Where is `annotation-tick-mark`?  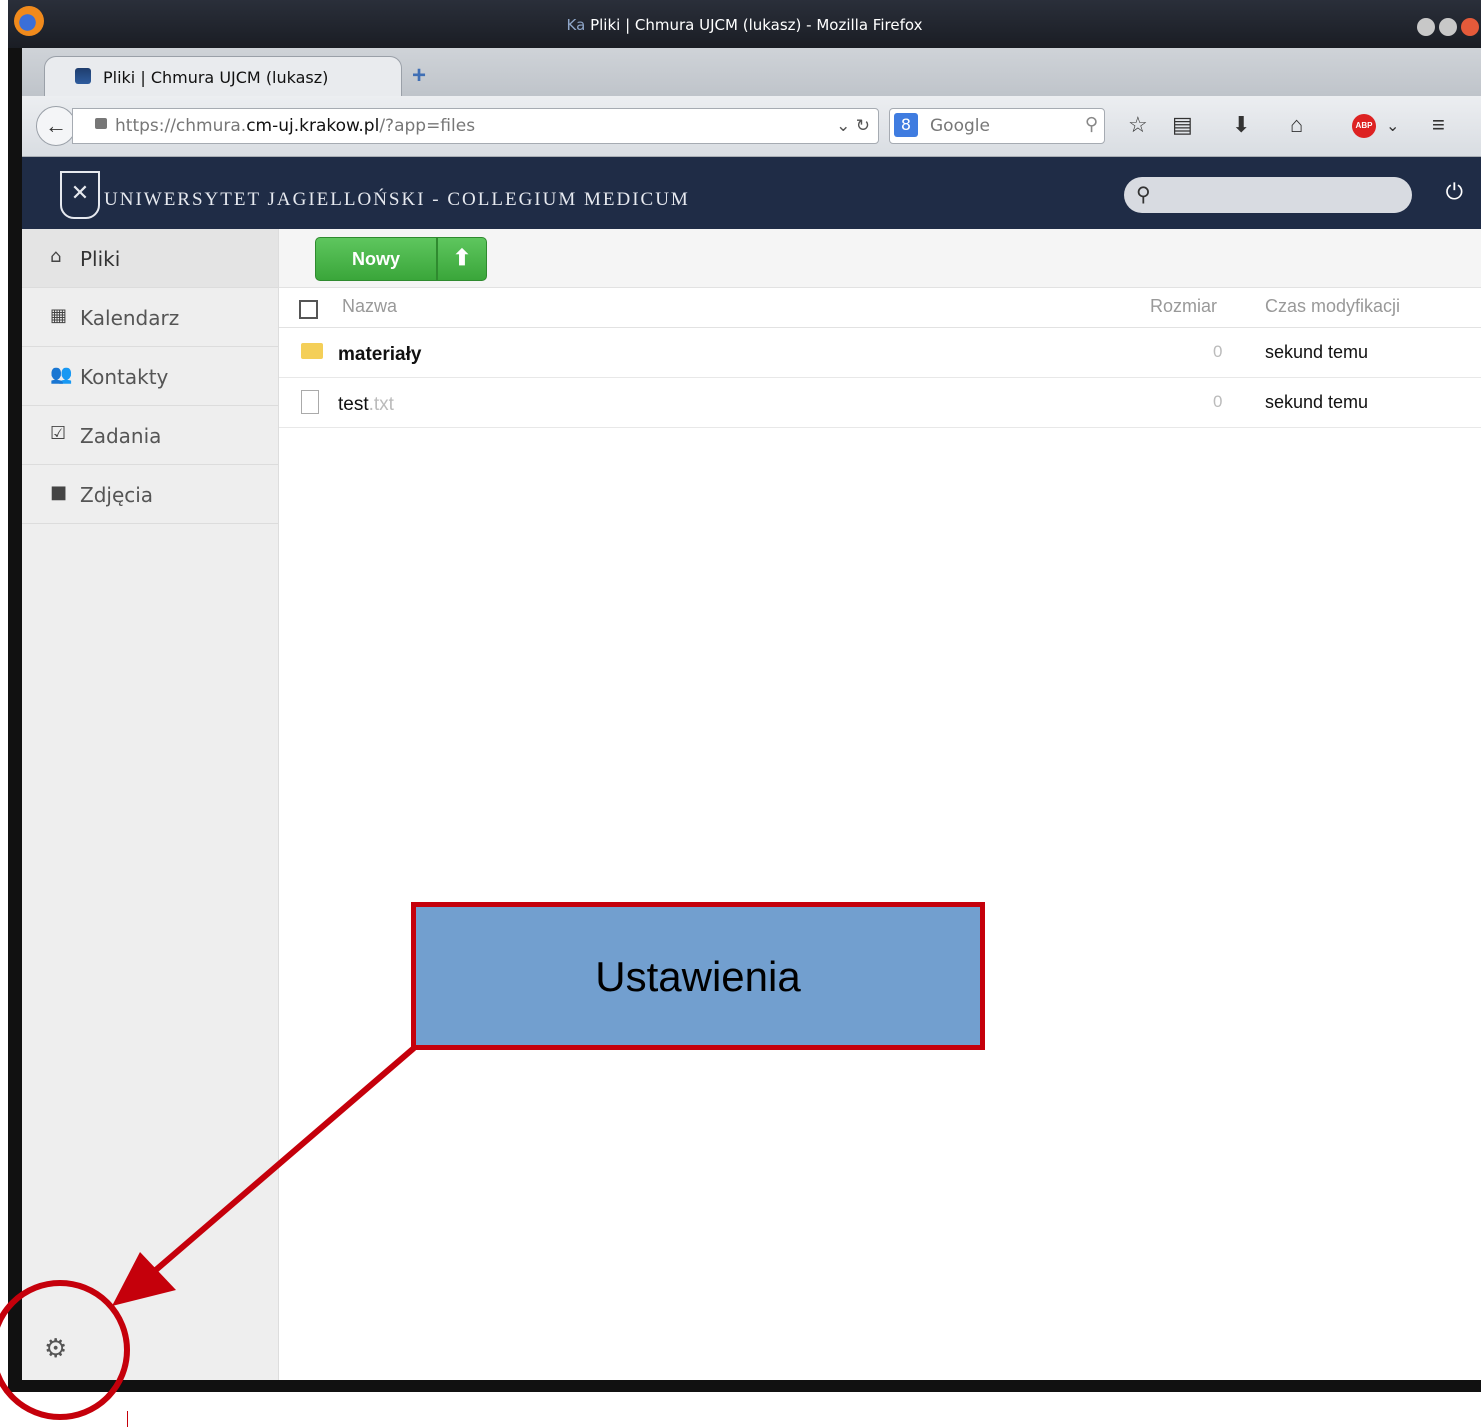
annotation-tick-mark is located at coordinates (127, 1419).